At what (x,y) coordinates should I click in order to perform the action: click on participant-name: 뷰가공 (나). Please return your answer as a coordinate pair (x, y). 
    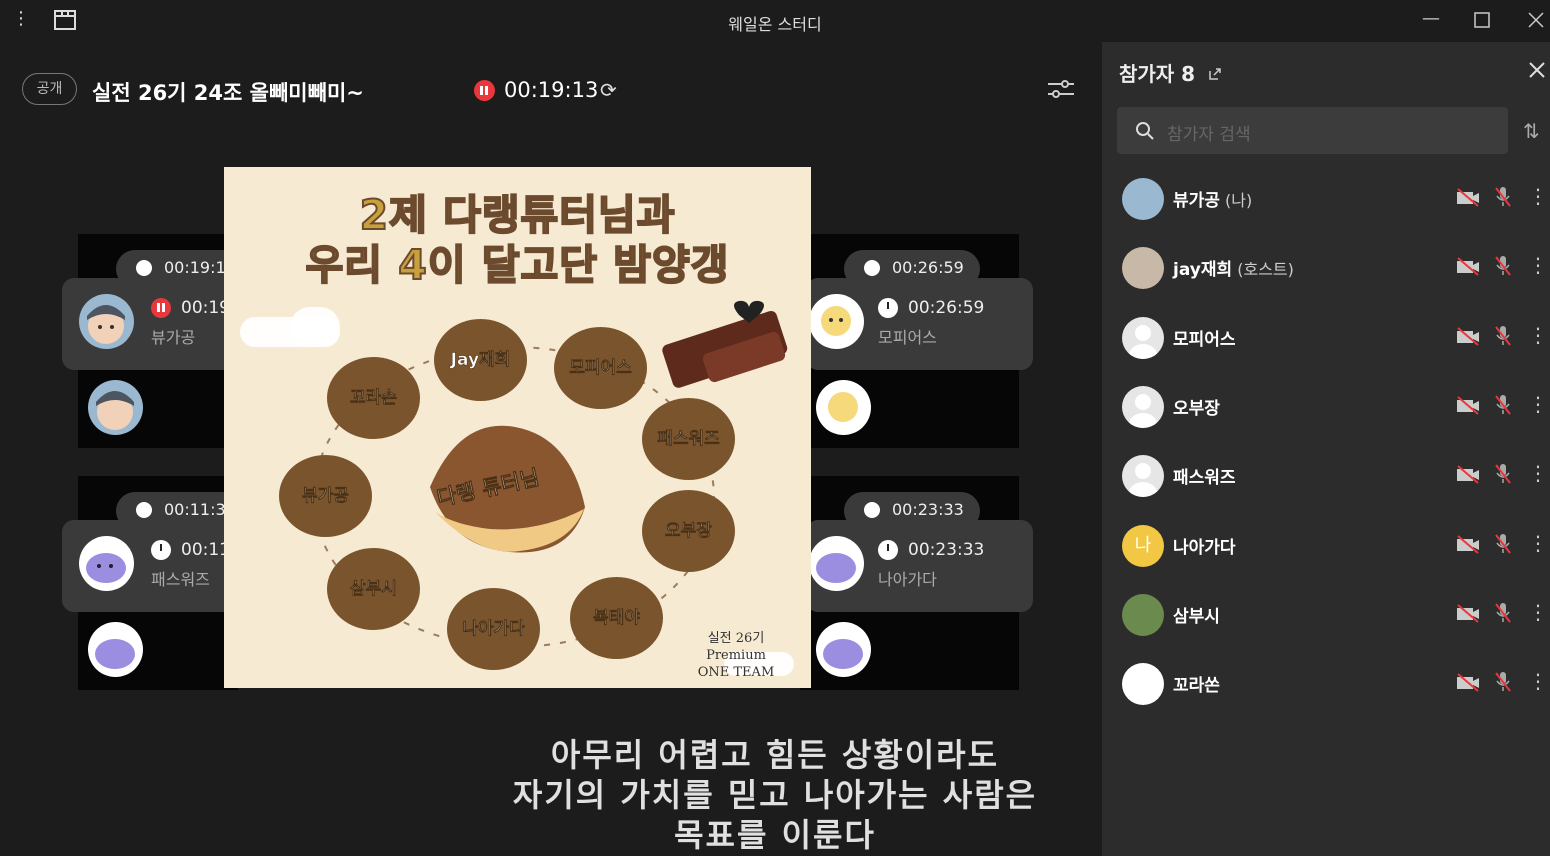
    Looking at the image, I should click on (1213, 201).